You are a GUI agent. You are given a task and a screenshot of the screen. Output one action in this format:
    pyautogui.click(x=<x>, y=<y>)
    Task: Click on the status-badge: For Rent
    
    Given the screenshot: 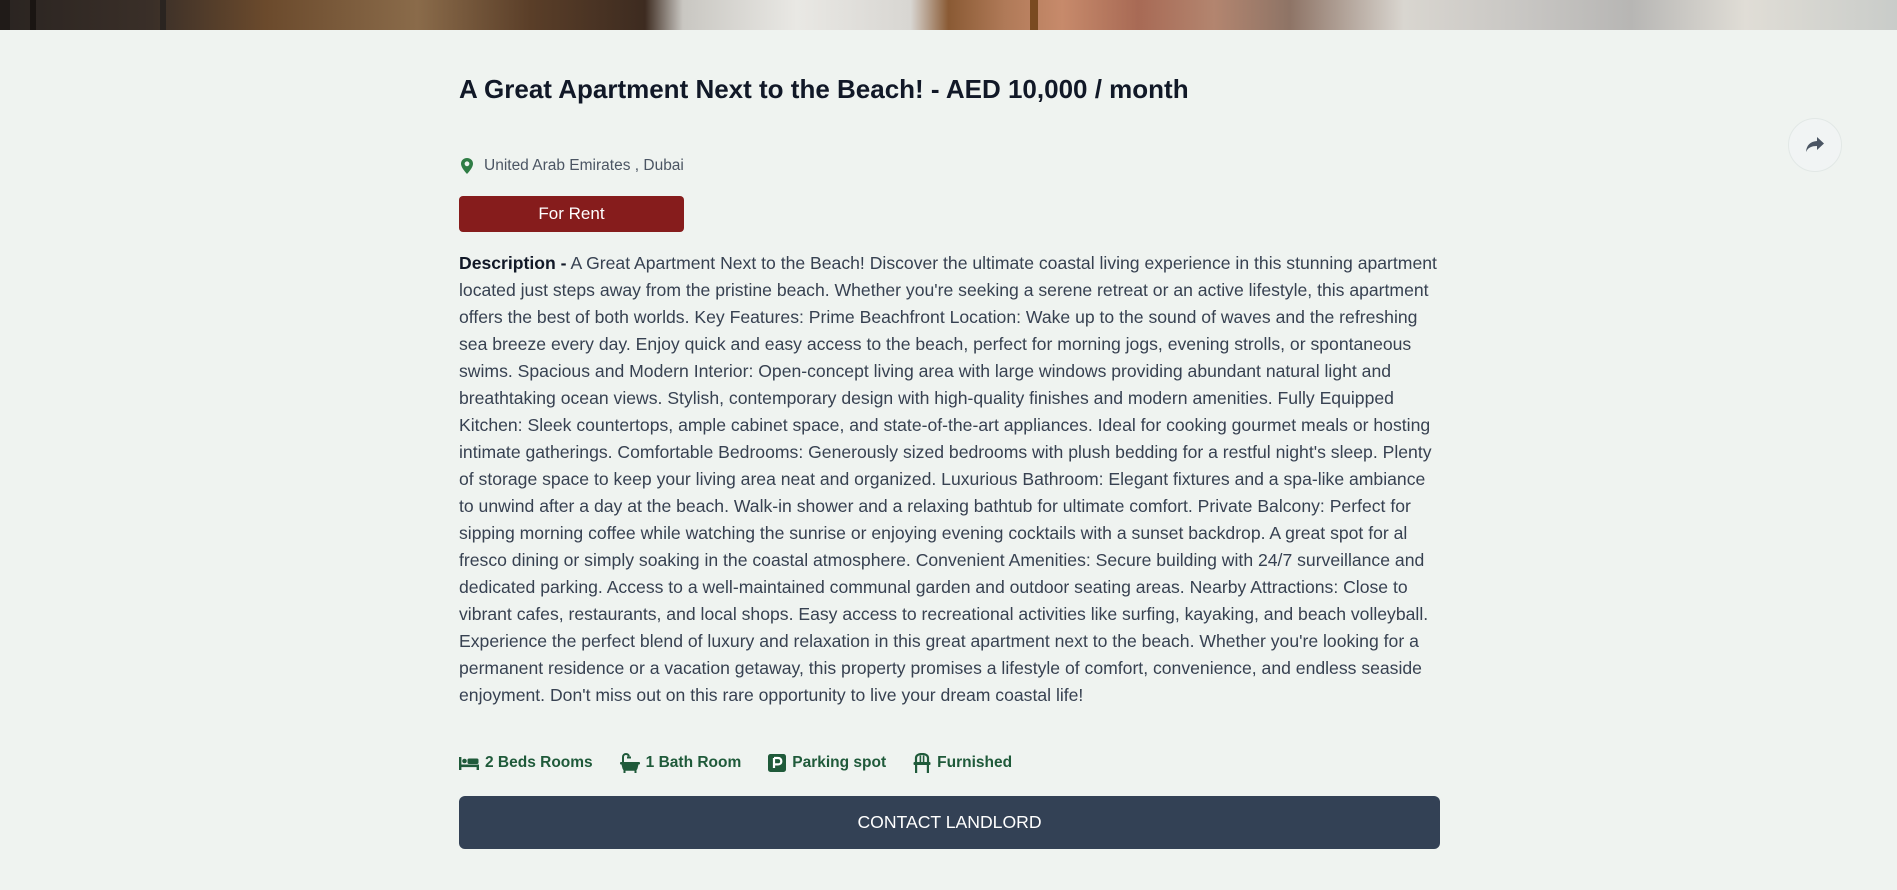 What is the action you would take?
    pyautogui.click(x=571, y=214)
    